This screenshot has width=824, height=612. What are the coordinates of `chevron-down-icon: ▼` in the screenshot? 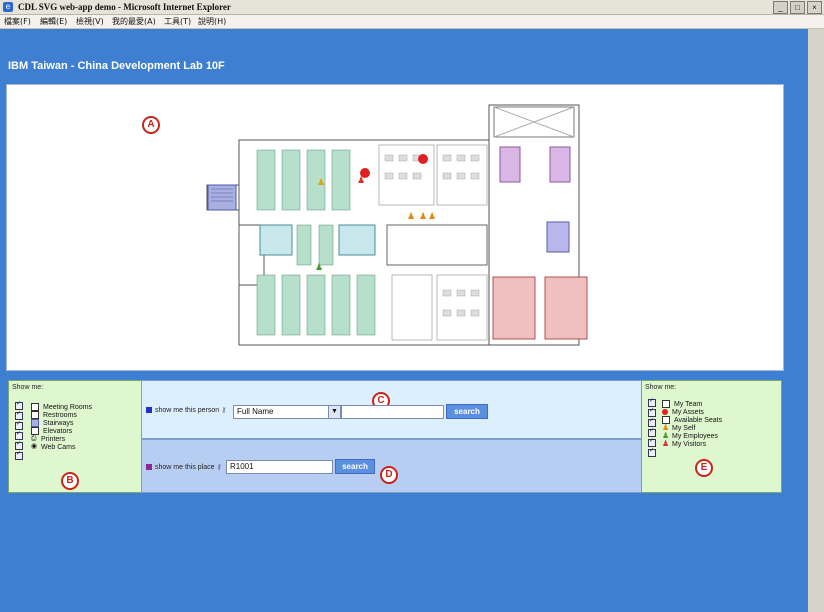 It's located at (334, 412).